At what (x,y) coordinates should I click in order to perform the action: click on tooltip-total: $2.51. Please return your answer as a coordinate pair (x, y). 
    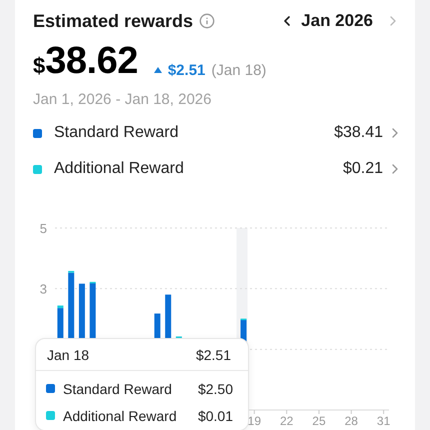
    Looking at the image, I should click on (213, 355).